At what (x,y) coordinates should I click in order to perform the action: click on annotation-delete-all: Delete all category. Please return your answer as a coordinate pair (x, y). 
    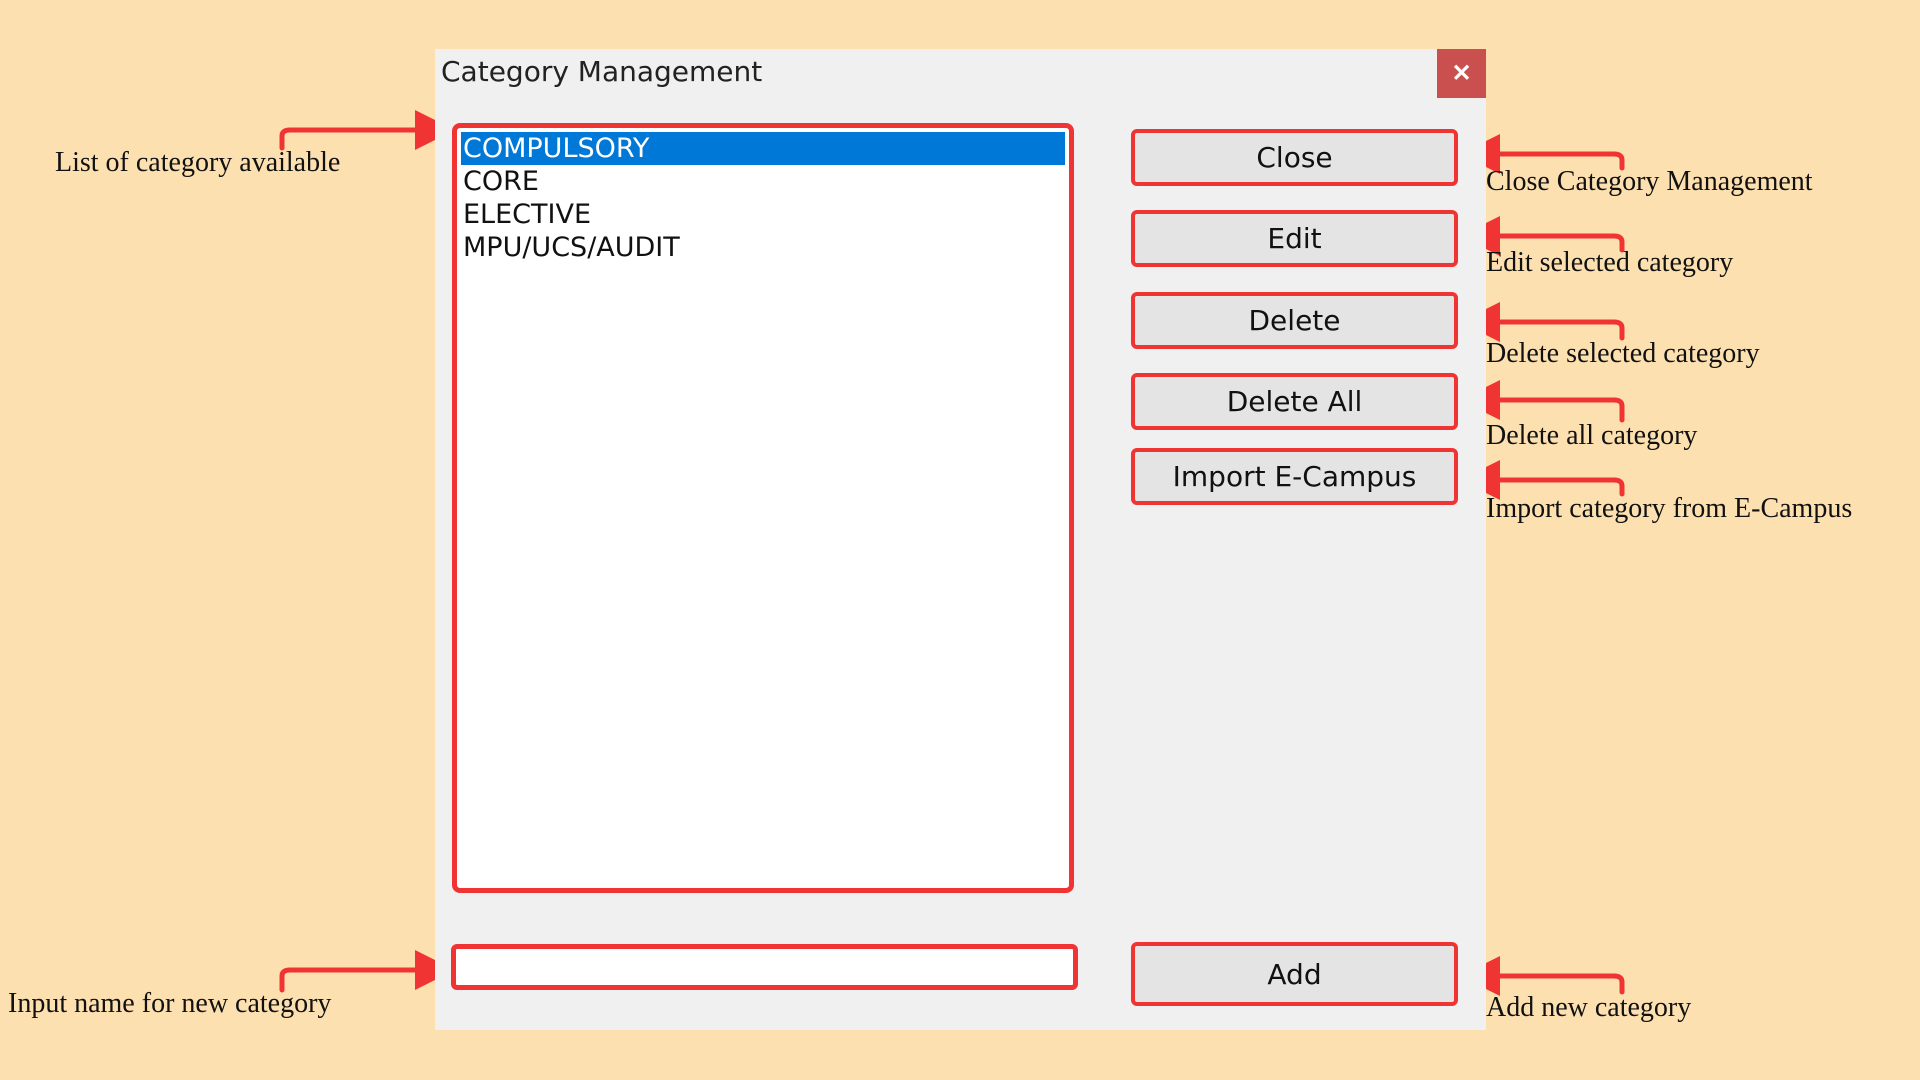
    Looking at the image, I should click on (1592, 435).